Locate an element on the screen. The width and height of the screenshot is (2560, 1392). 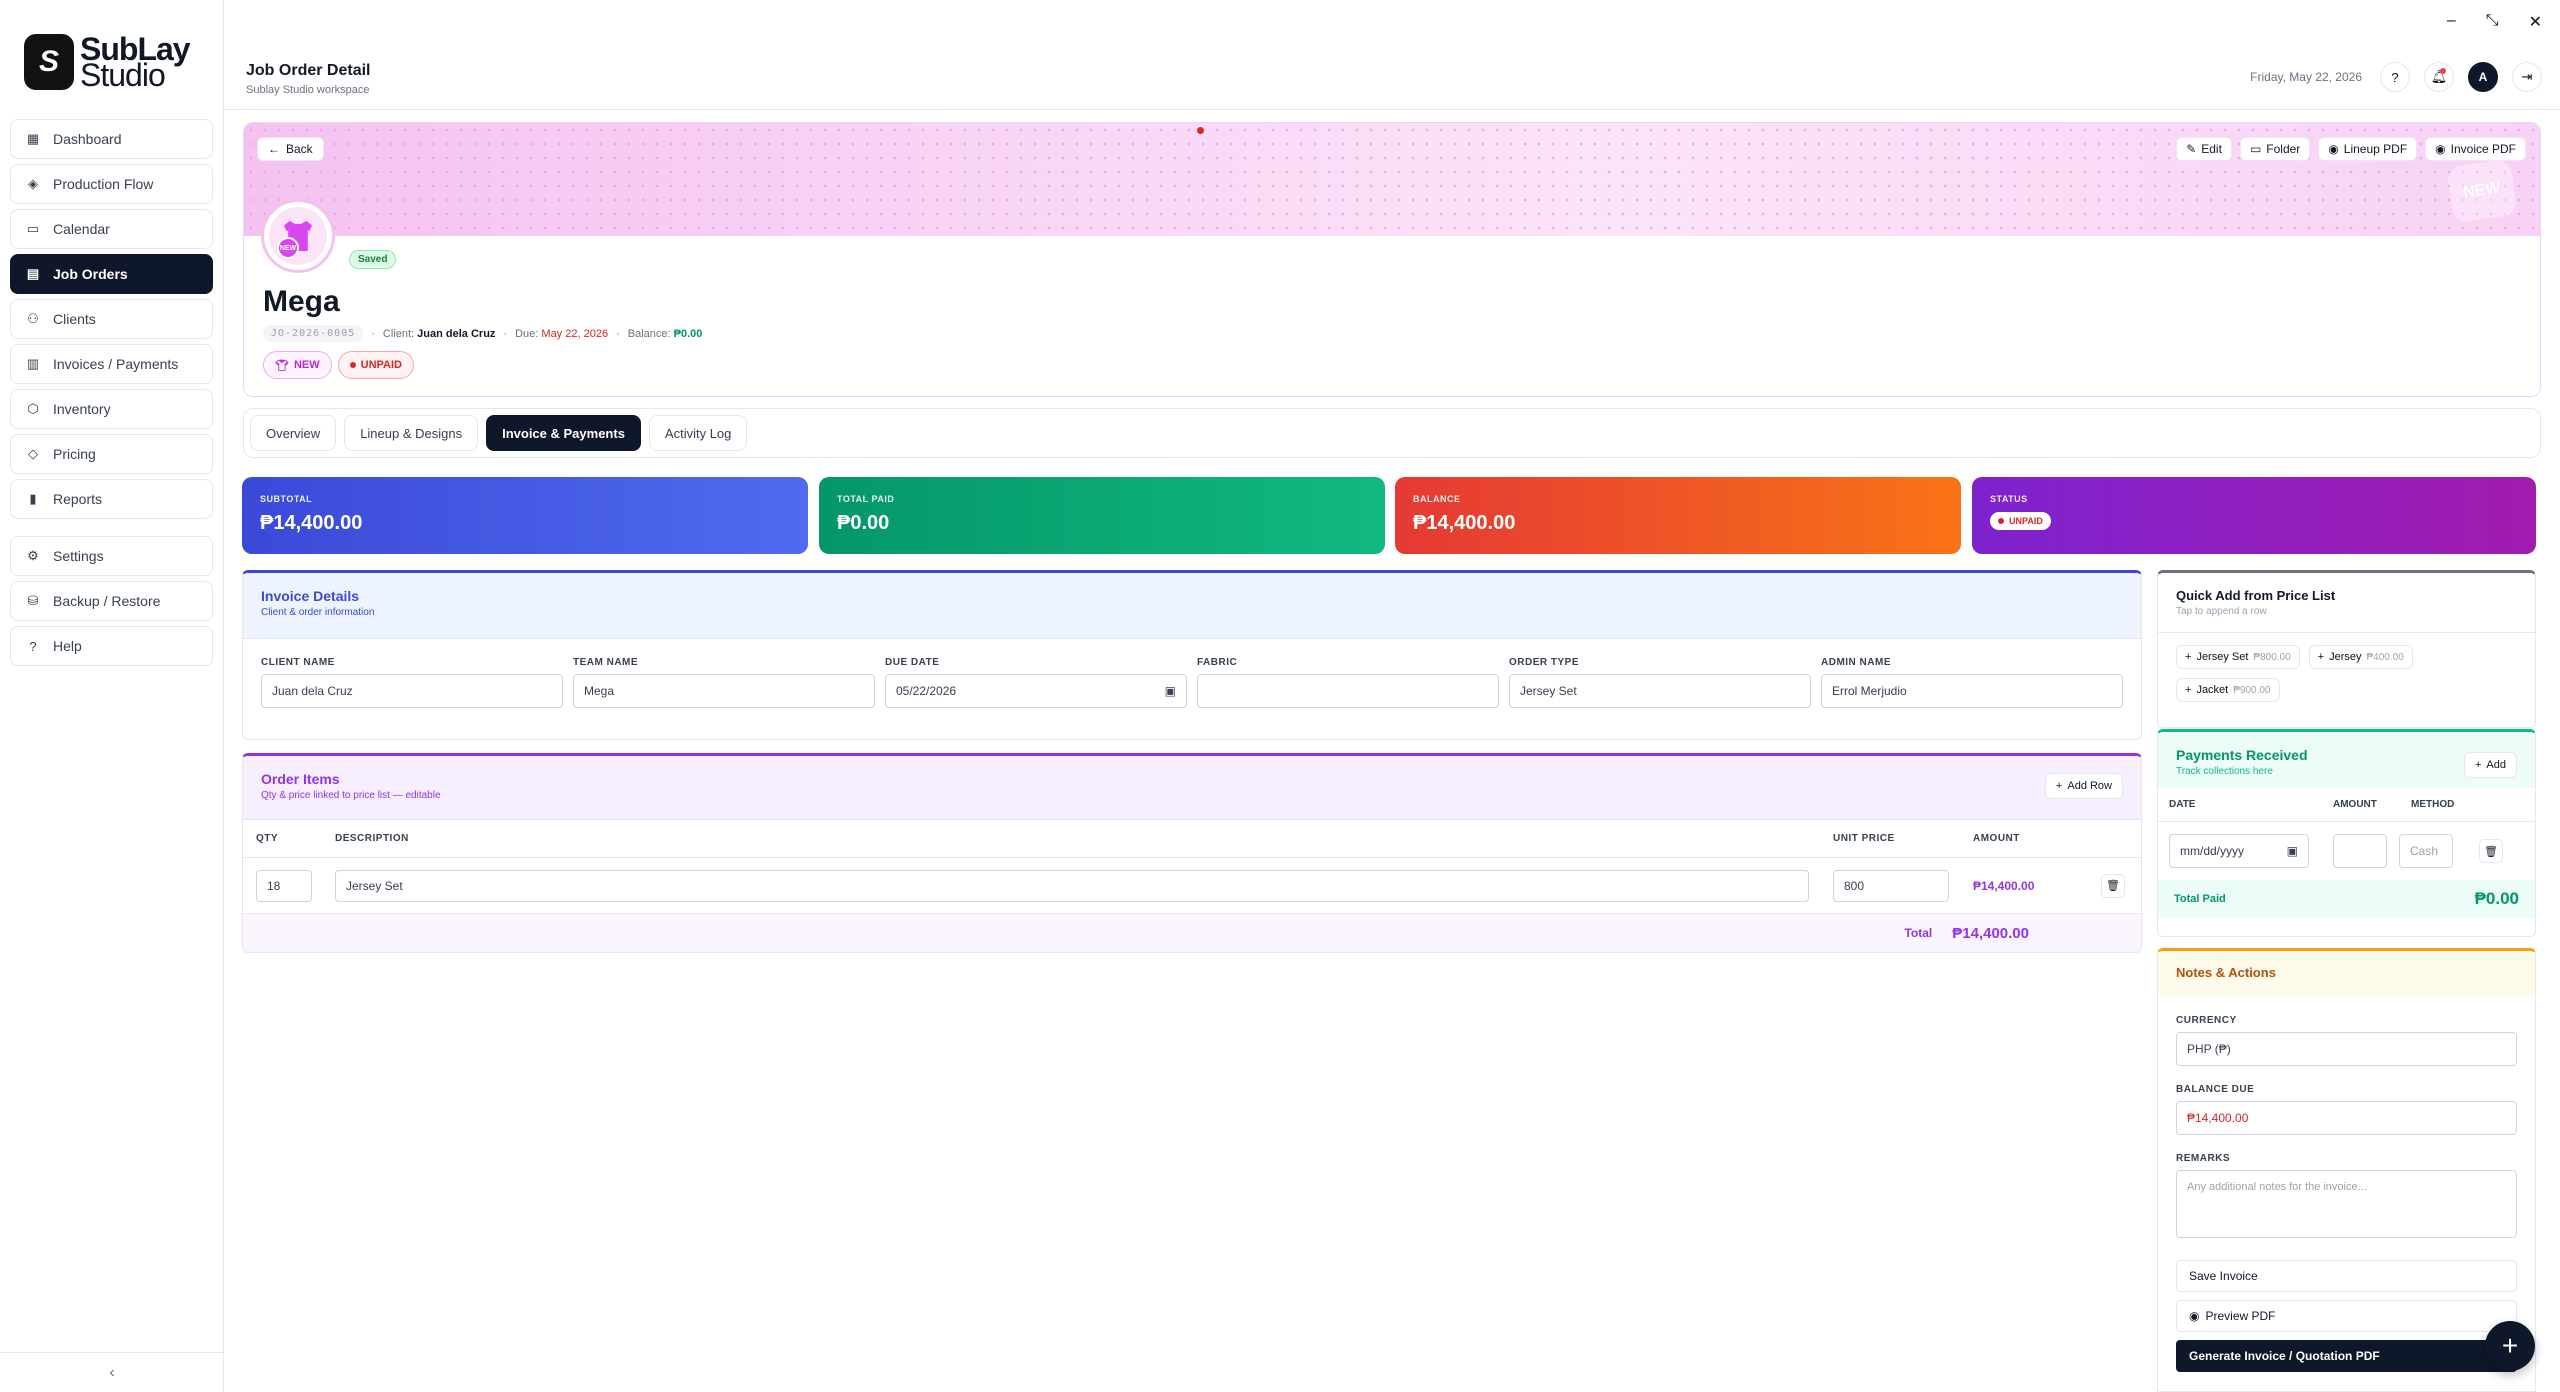
tab-overview: Overview is located at coordinates (293, 433).